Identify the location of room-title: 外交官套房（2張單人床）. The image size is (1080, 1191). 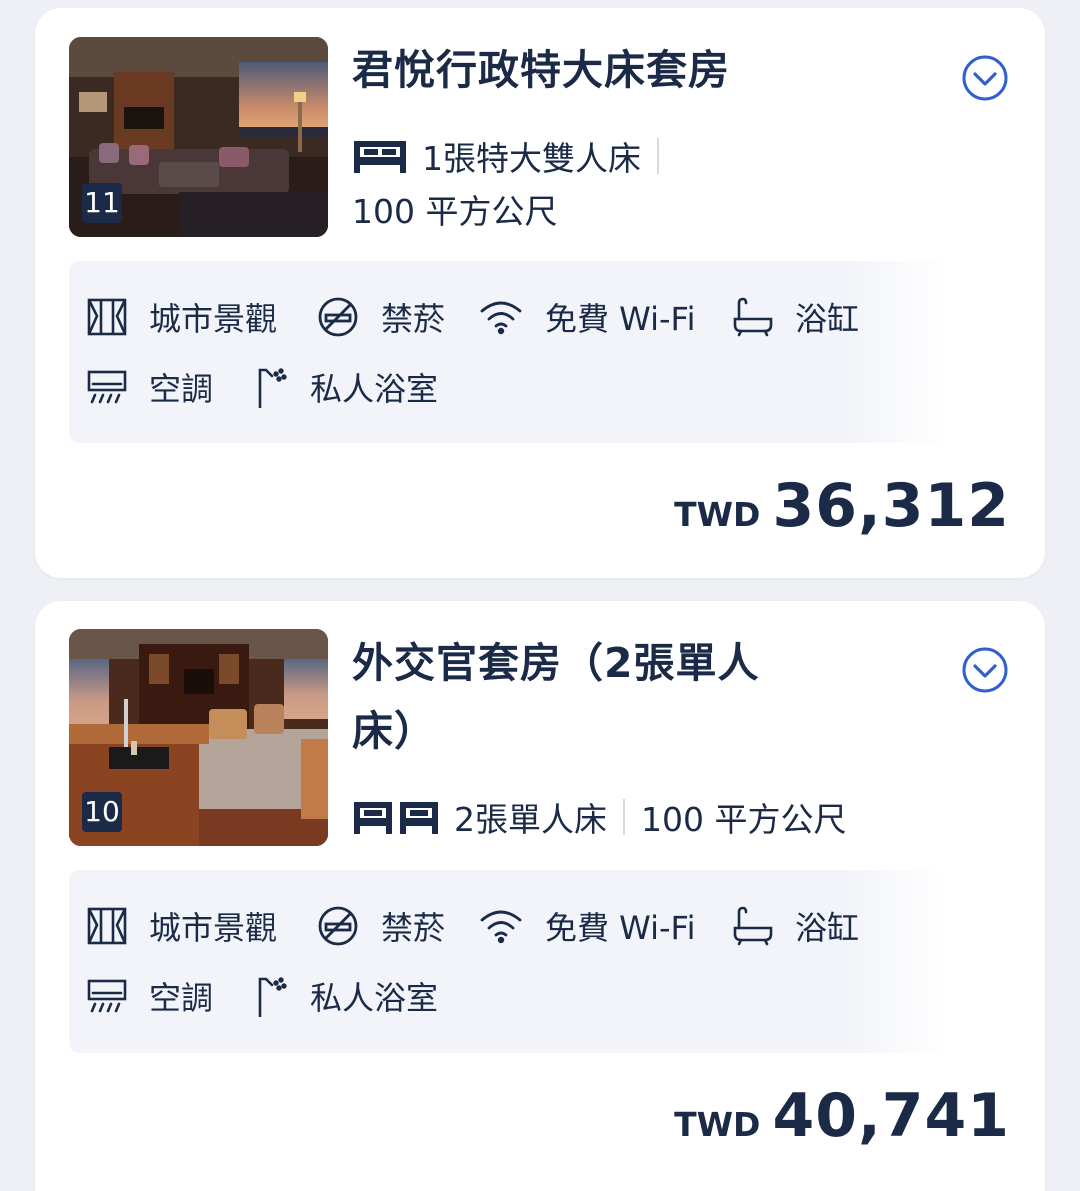
(572, 697).